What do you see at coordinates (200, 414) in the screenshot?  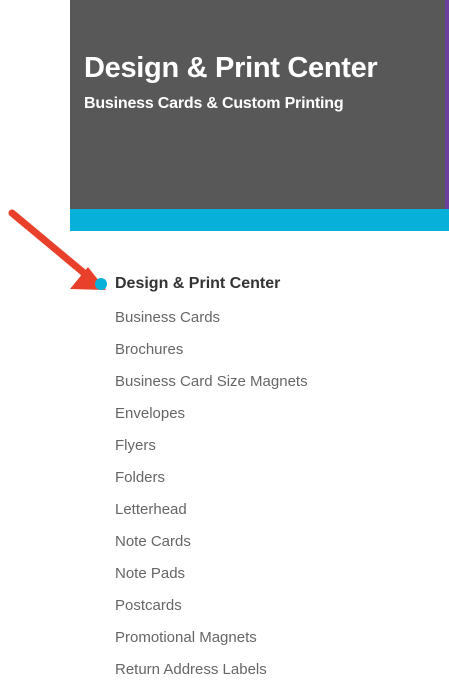 I see `nav-item-envelopes: Envelopes` at bounding box center [200, 414].